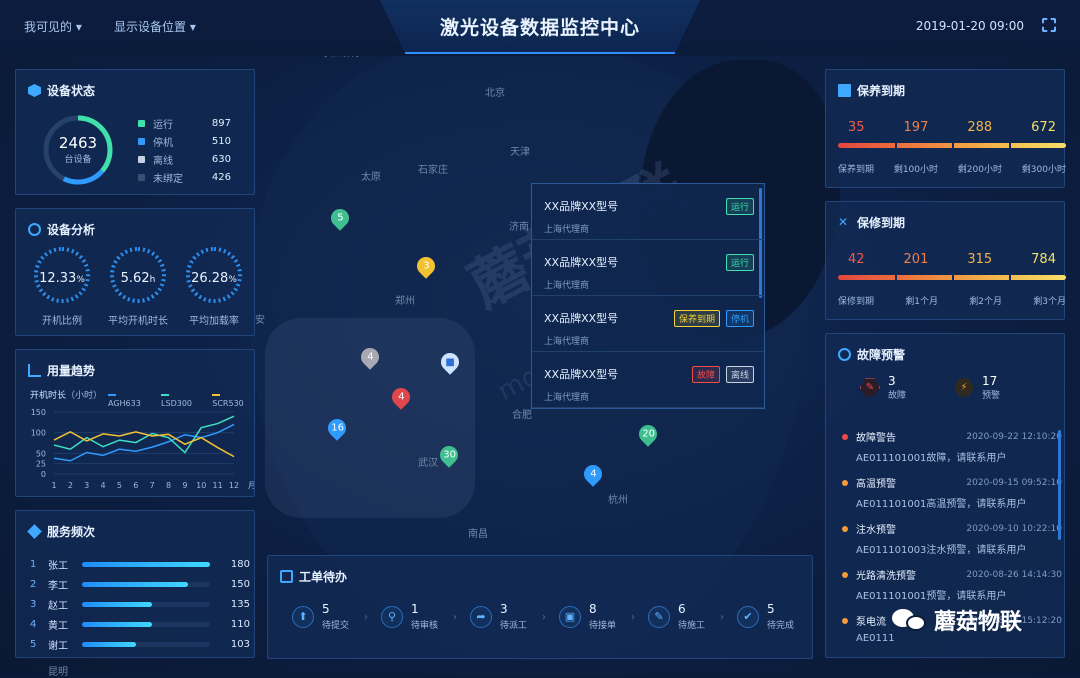 The height and width of the screenshot is (678, 1080). What do you see at coordinates (58, 278) in the screenshot?
I see `gauge-value: 12.33` at bounding box center [58, 278].